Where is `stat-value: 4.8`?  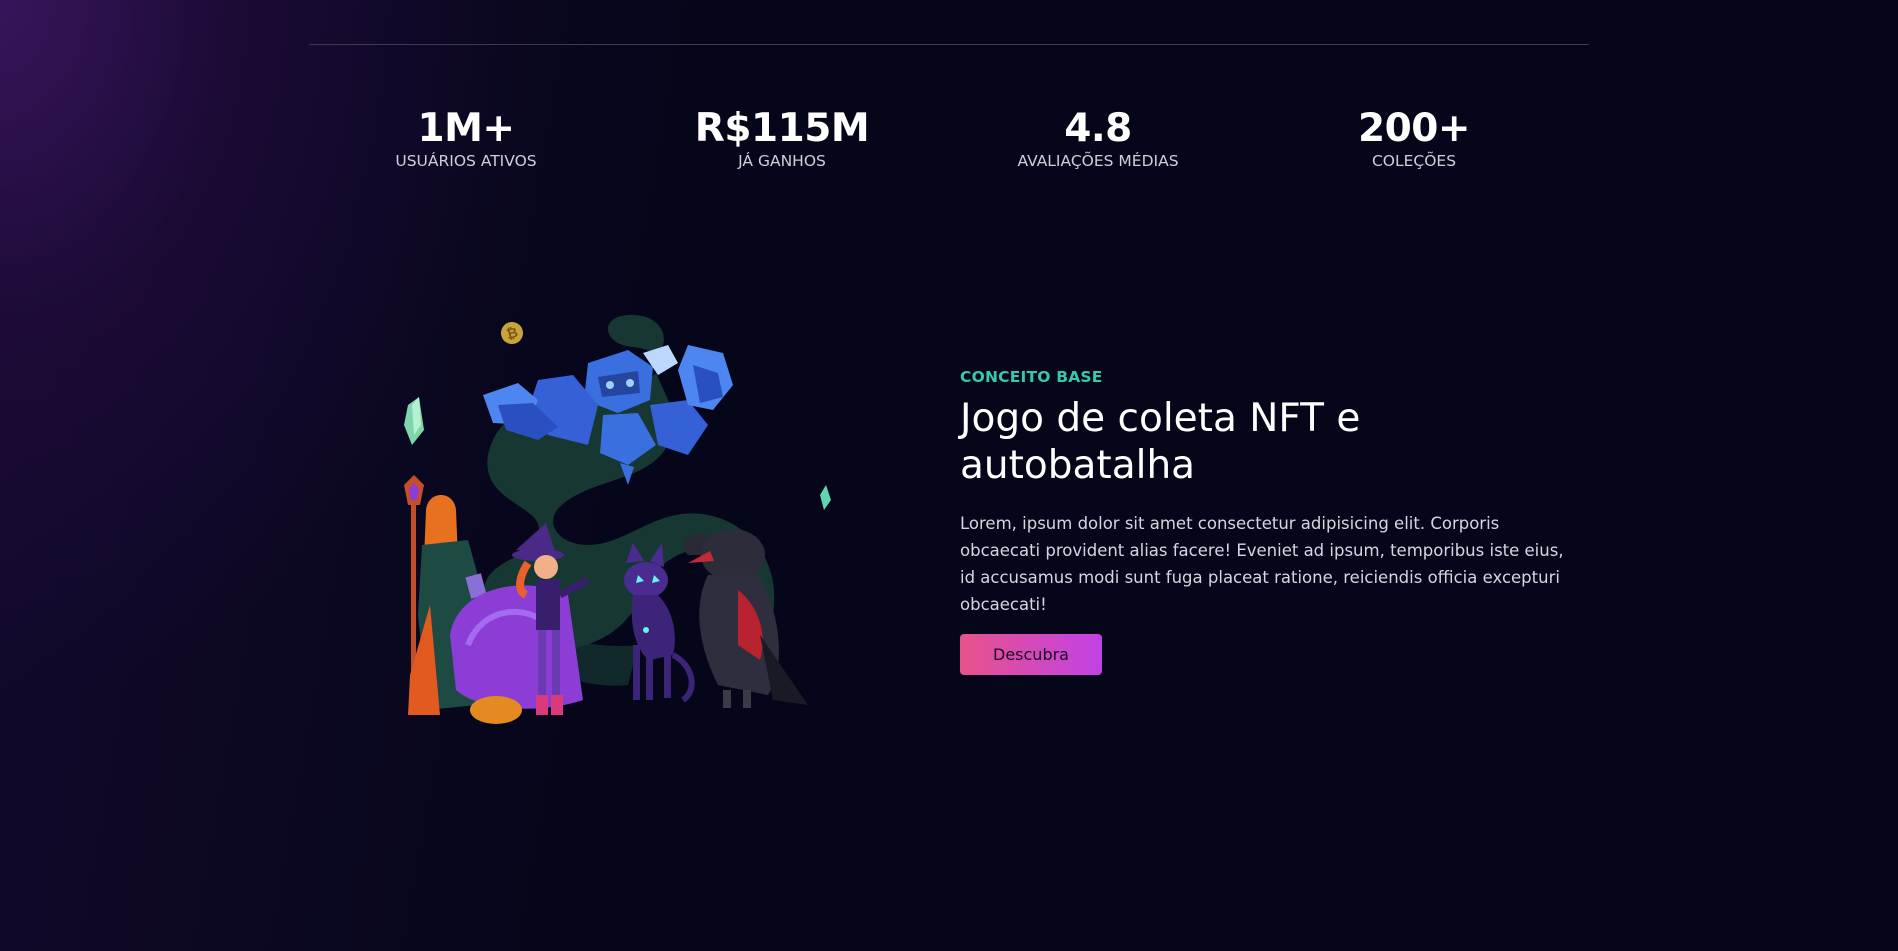 stat-value: 4.8 is located at coordinates (1098, 128).